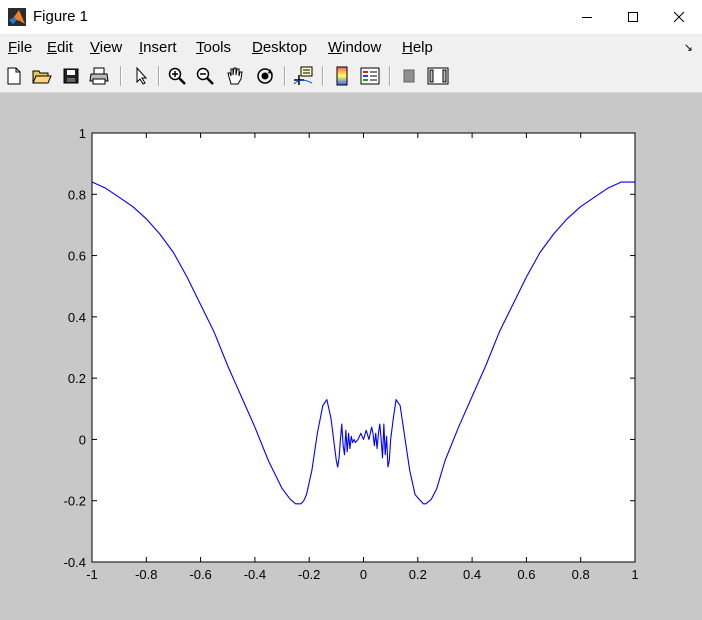  I want to click on y-tick-label: 1, so click(82, 133).